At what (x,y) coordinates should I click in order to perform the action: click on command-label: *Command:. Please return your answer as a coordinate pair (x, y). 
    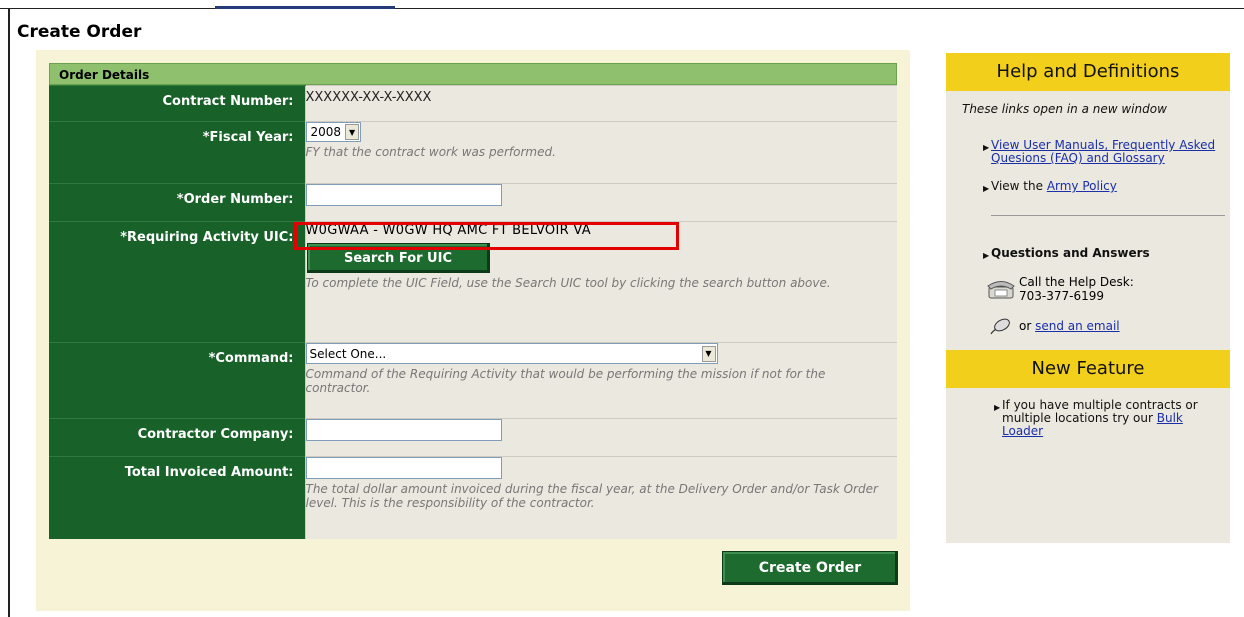
    Looking at the image, I should click on (177, 380).